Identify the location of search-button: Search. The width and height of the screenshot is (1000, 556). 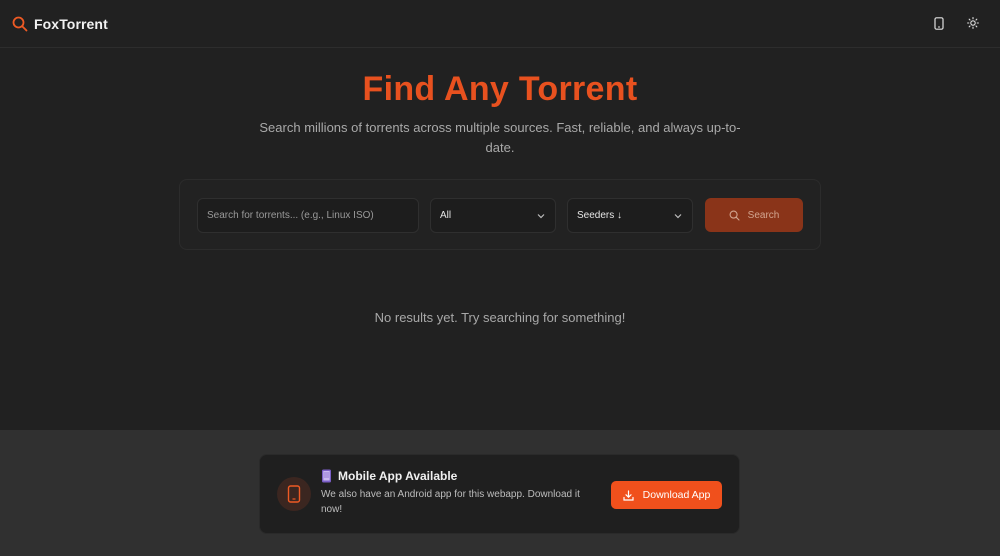
(754, 215).